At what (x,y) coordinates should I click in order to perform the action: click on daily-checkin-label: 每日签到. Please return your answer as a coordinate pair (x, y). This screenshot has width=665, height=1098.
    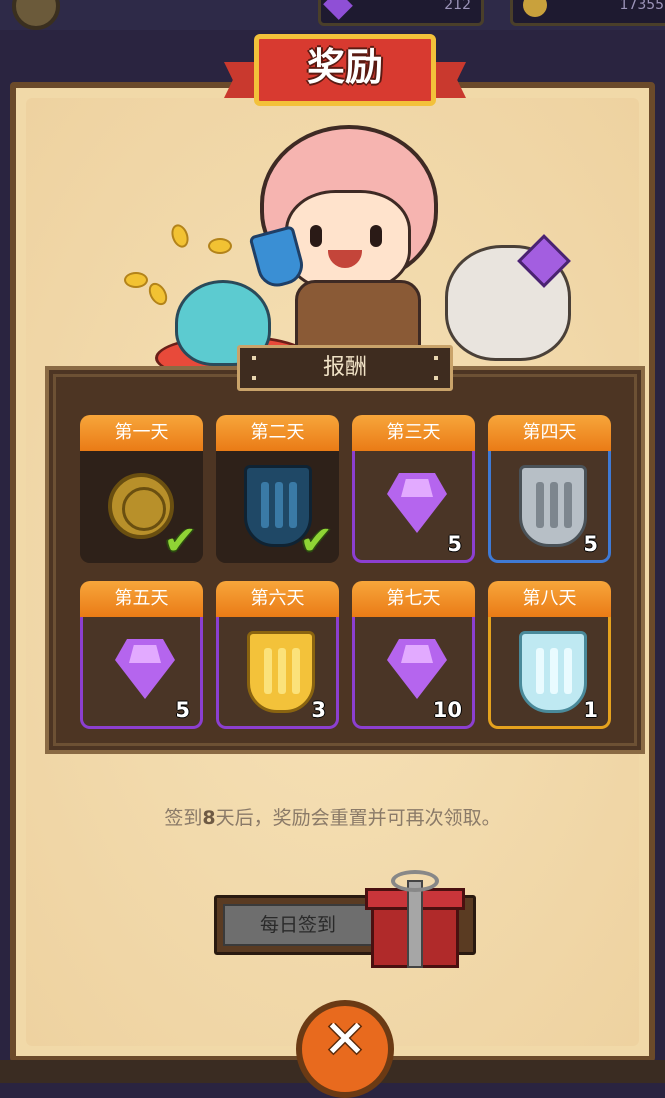
    Looking at the image, I should click on (298, 925).